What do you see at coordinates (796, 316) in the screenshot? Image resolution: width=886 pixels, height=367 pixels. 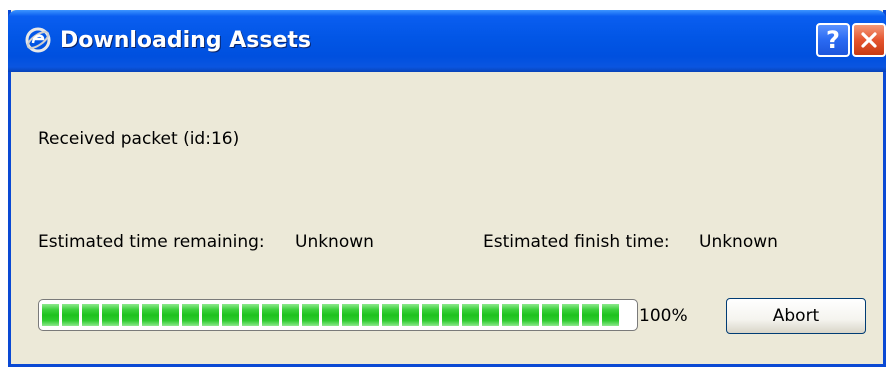 I see `abort-button: Abort` at bounding box center [796, 316].